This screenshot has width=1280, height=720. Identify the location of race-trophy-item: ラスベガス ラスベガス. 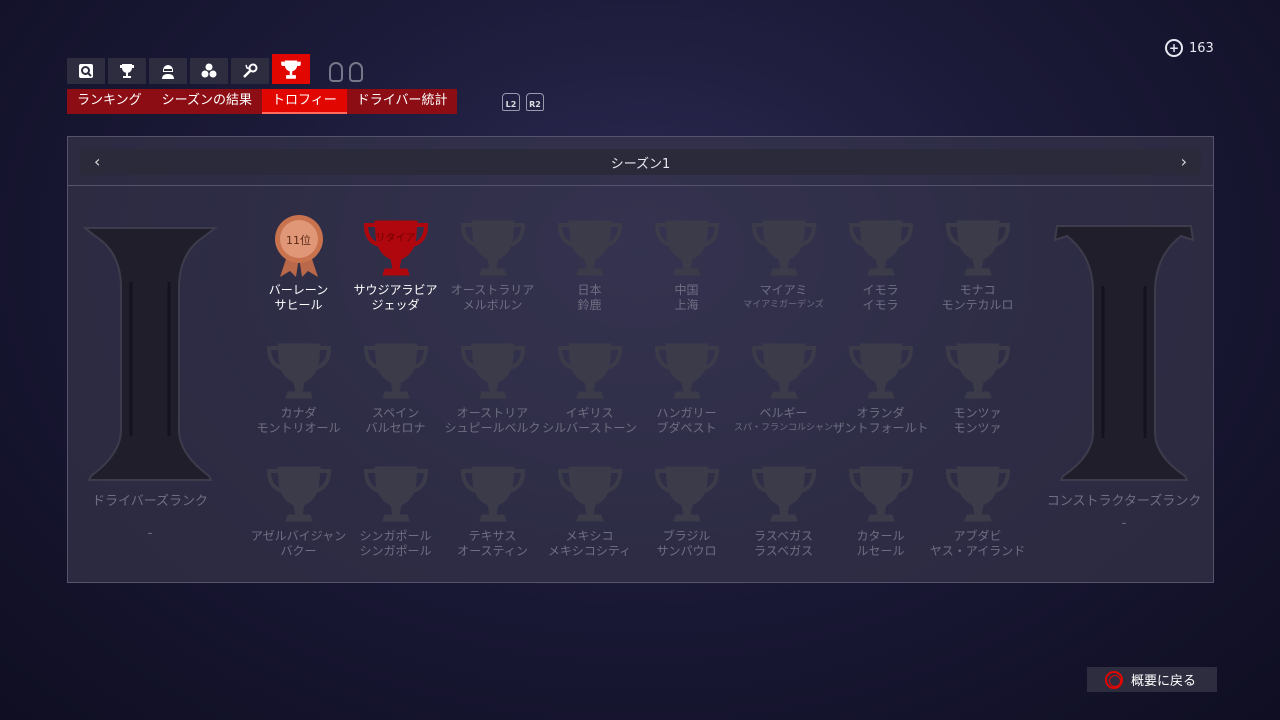
(783, 520).